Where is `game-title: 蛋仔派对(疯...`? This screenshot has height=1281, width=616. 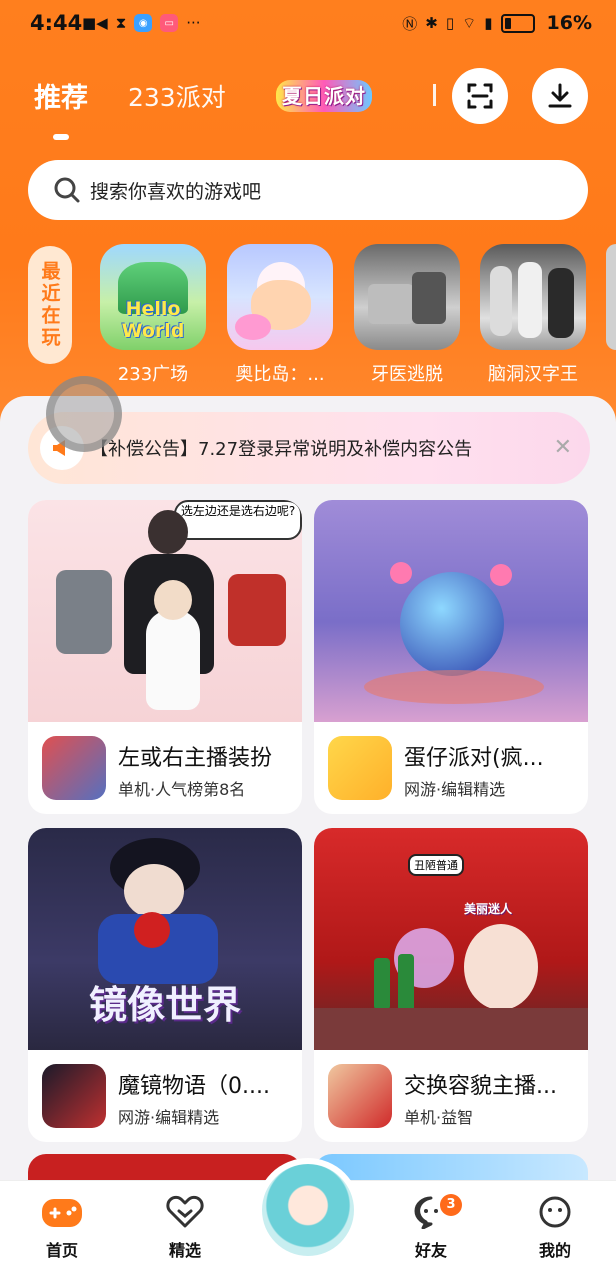 game-title: 蛋仔派对(疯... is located at coordinates (474, 758).